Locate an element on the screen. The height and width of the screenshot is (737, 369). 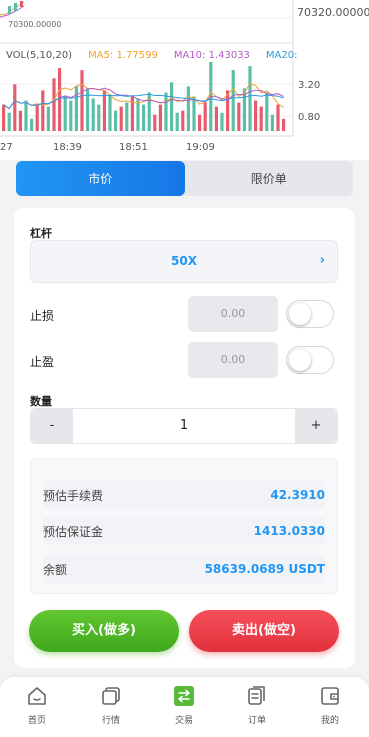
vol-label: VOL(5,10,20) is located at coordinates (39, 55).